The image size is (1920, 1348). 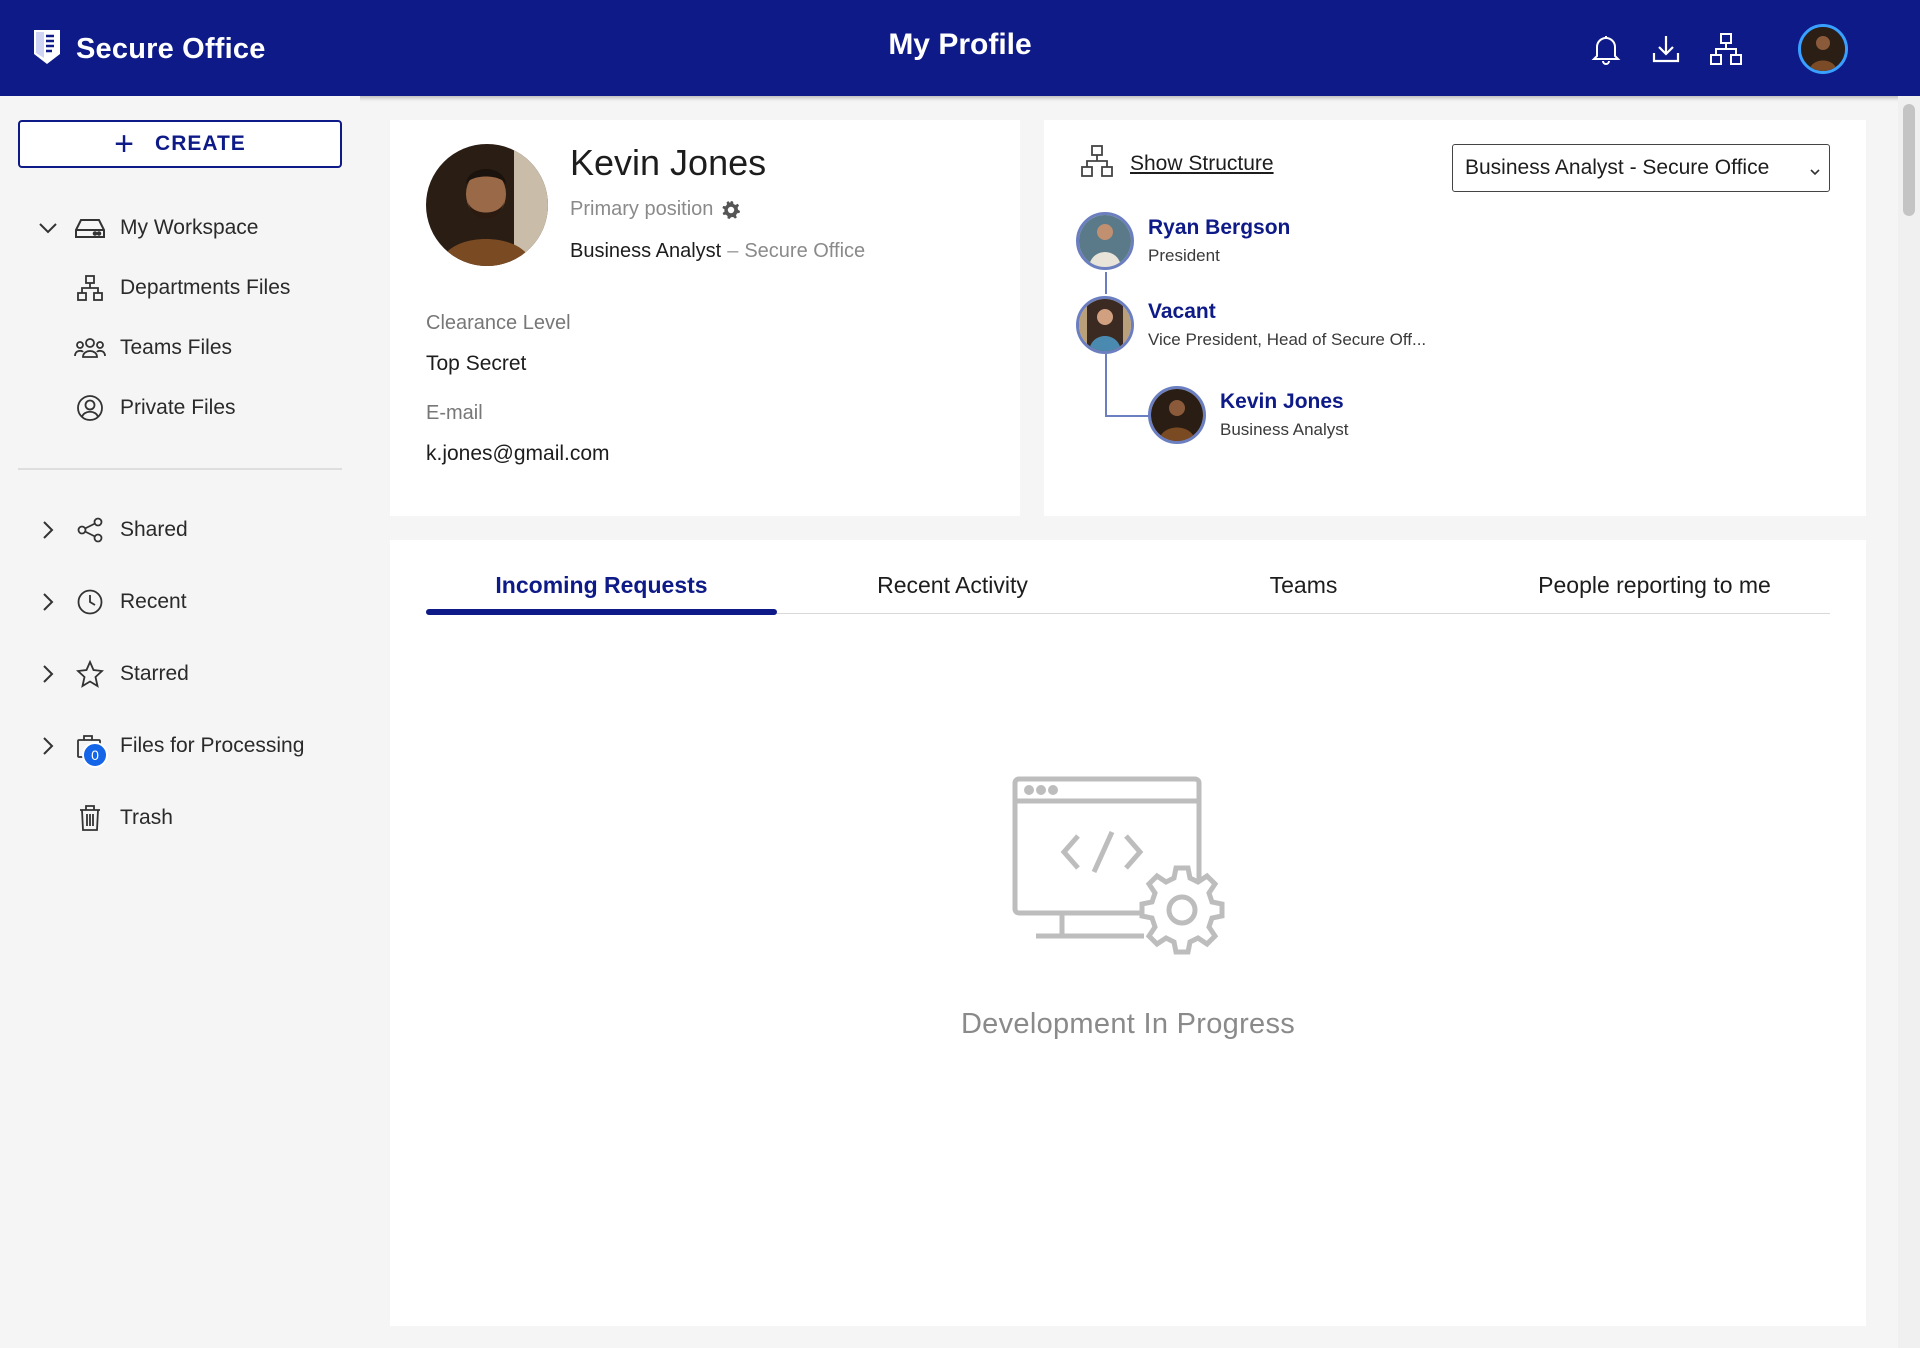 What do you see at coordinates (1282, 401) in the screenshot?
I see `org-node-name: Kevin Jones` at bounding box center [1282, 401].